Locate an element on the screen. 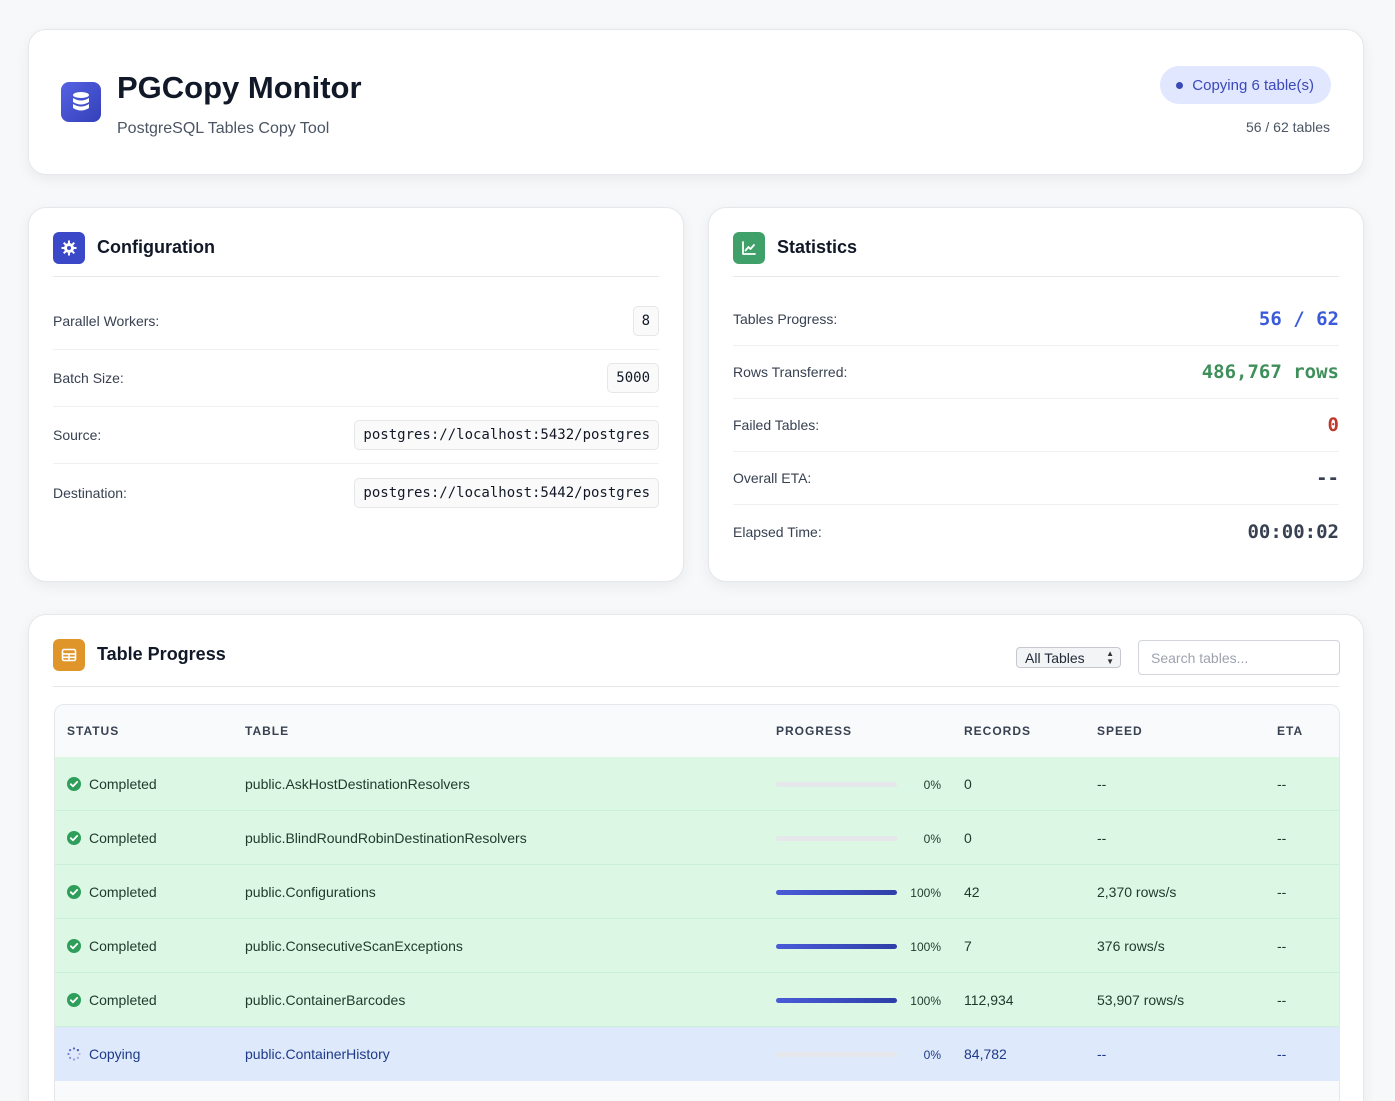 The width and height of the screenshot is (1395, 1101). app-subtitle: PostgreSQL Tables Copy Tool is located at coordinates (223, 128).